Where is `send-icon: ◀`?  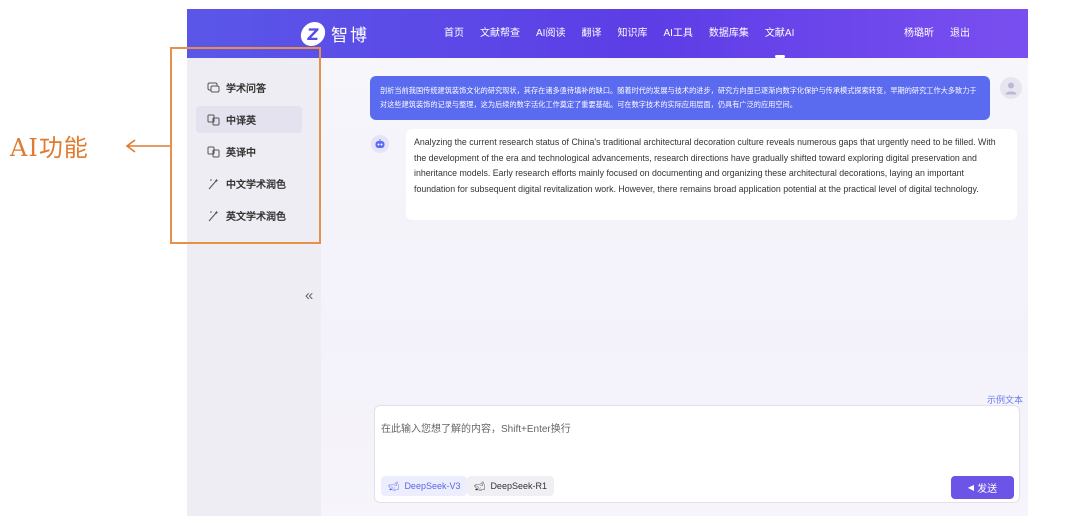 send-icon: ◀ is located at coordinates (971, 487).